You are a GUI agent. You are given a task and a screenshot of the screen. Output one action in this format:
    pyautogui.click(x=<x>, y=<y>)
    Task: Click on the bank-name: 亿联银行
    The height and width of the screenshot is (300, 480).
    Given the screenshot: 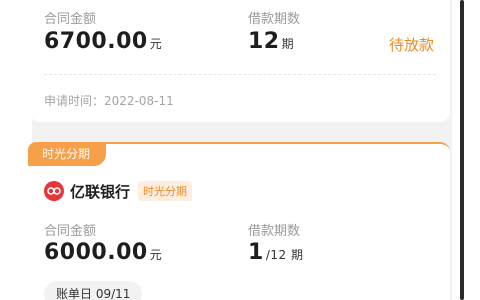 What is the action you would take?
    pyautogui.click(x=100, y=191)
    